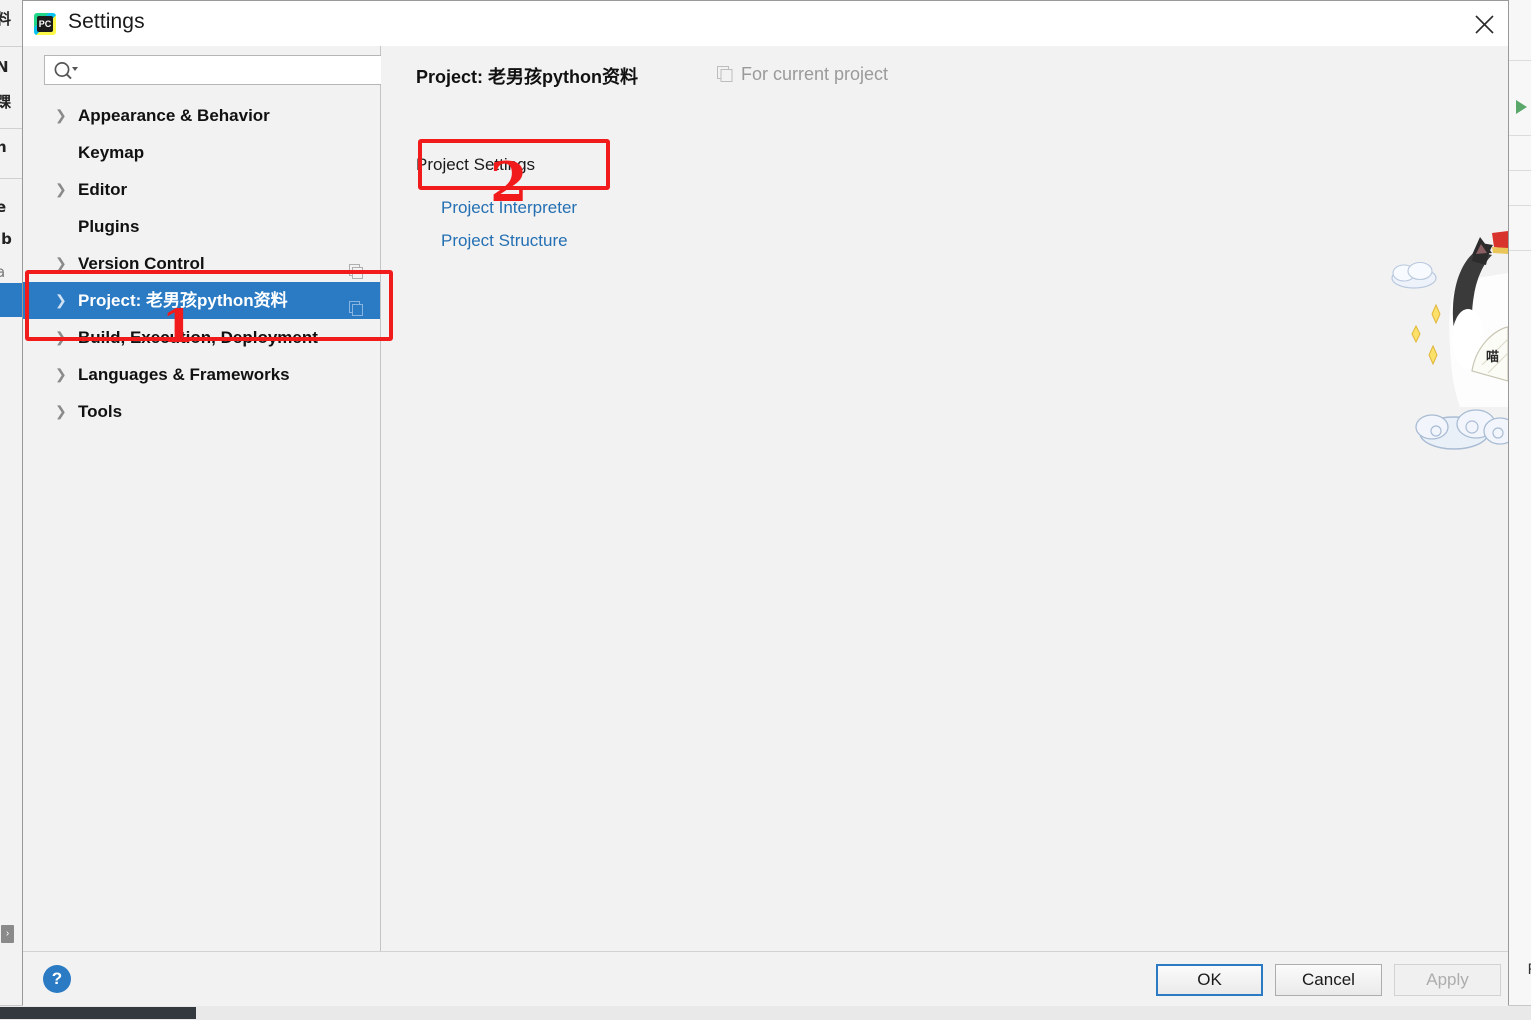  Describe the element at coordinates (11, 147) in the screenshot. I see `ide-clip-text-3: h` at that location.